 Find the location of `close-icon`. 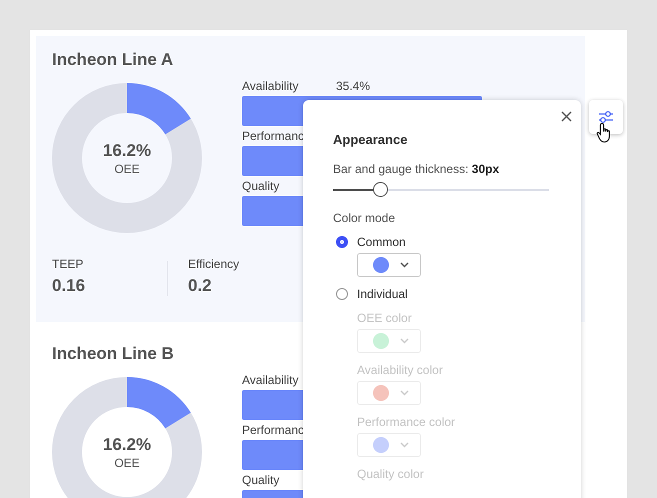

close-icon is located at coordinates (566, 116).